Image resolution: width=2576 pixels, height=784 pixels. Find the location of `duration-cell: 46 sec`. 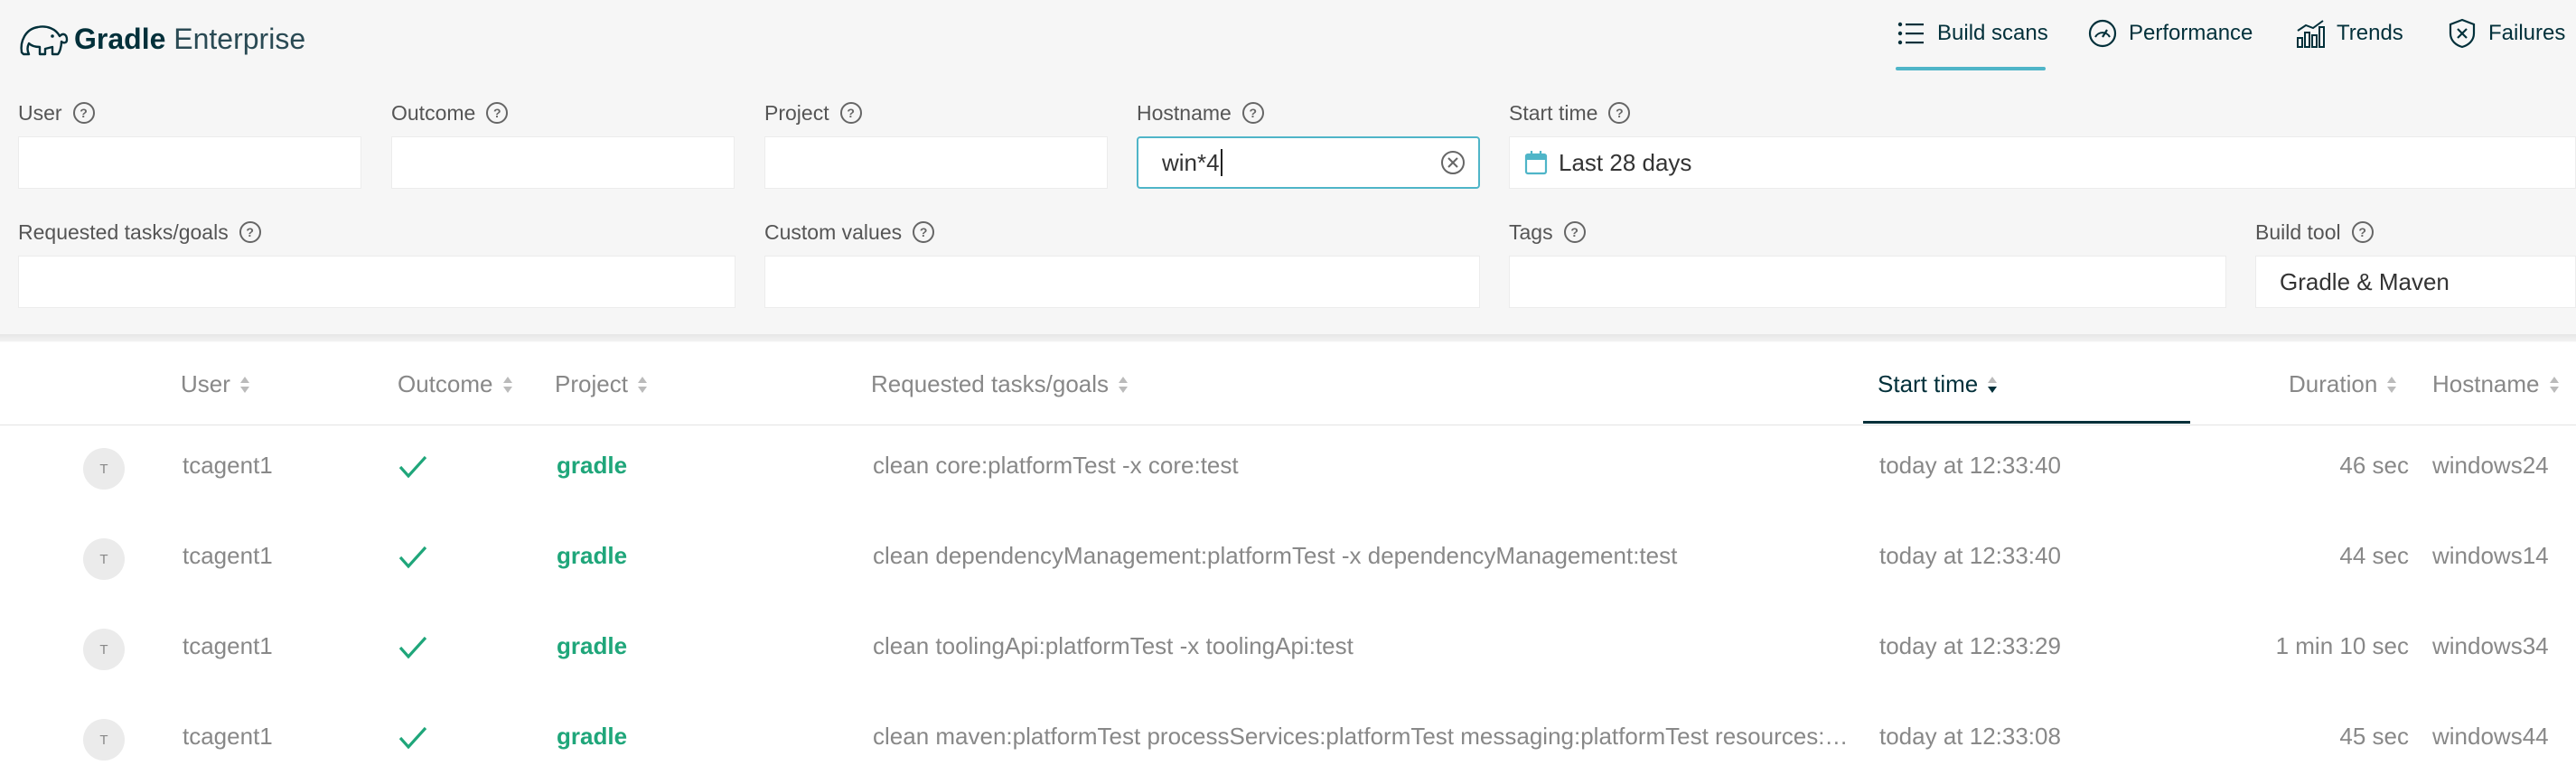

duration-cell: 46 sec is located at coordinates (2374, 465).